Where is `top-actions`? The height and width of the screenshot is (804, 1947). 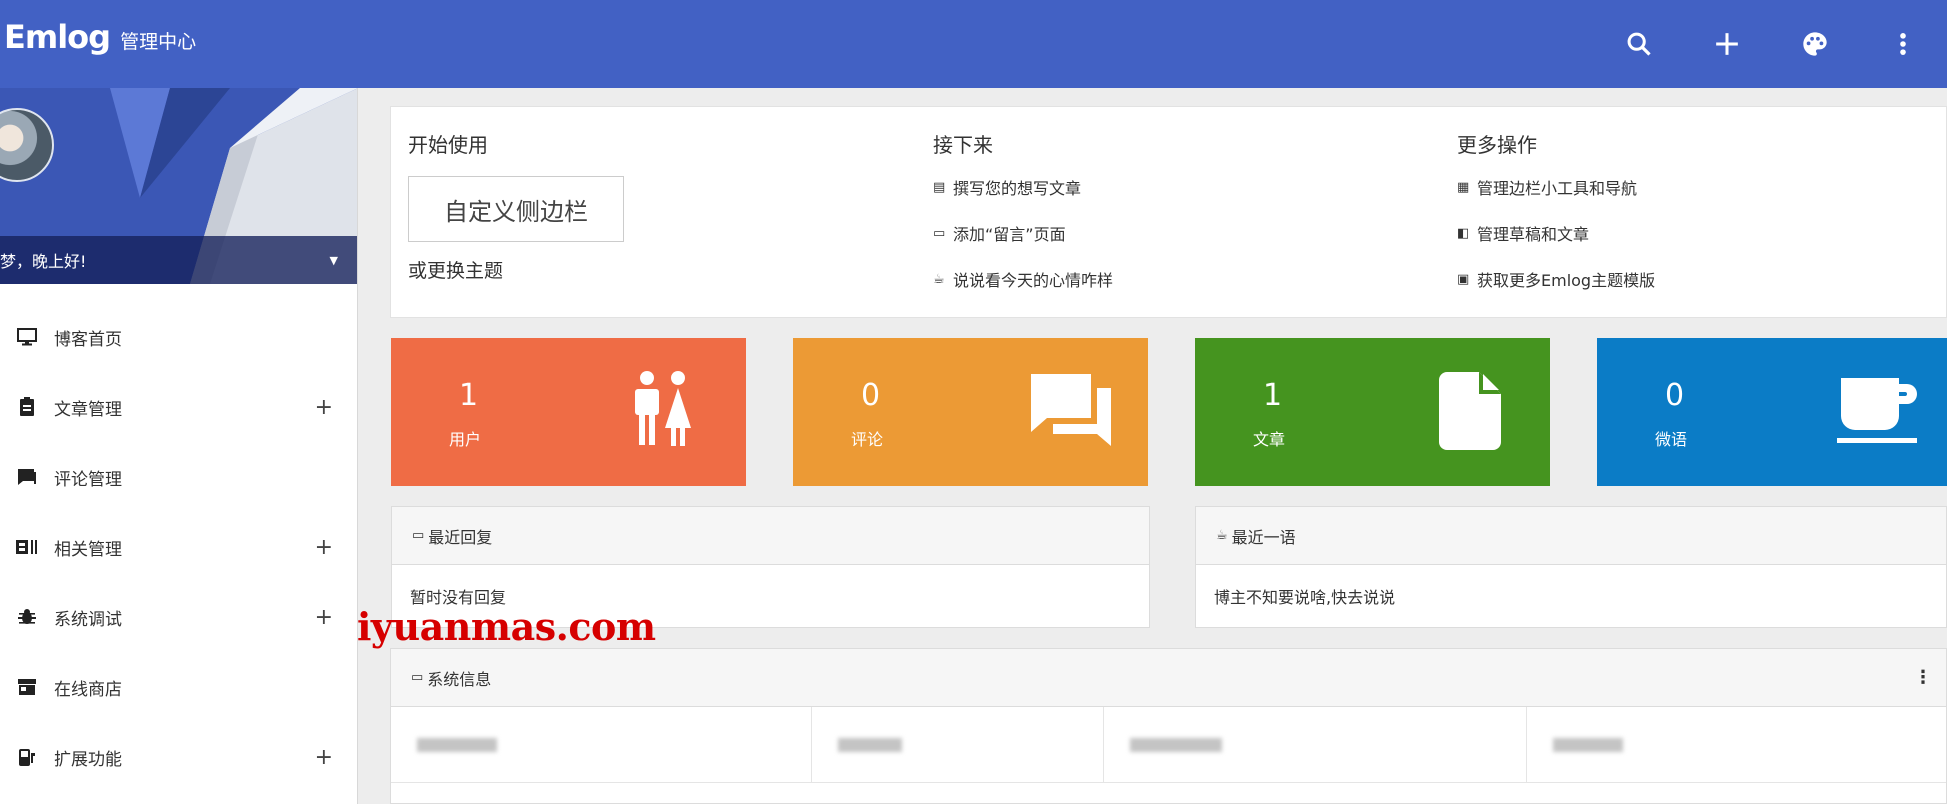
top-actions is located at coordinates (1771, 44).